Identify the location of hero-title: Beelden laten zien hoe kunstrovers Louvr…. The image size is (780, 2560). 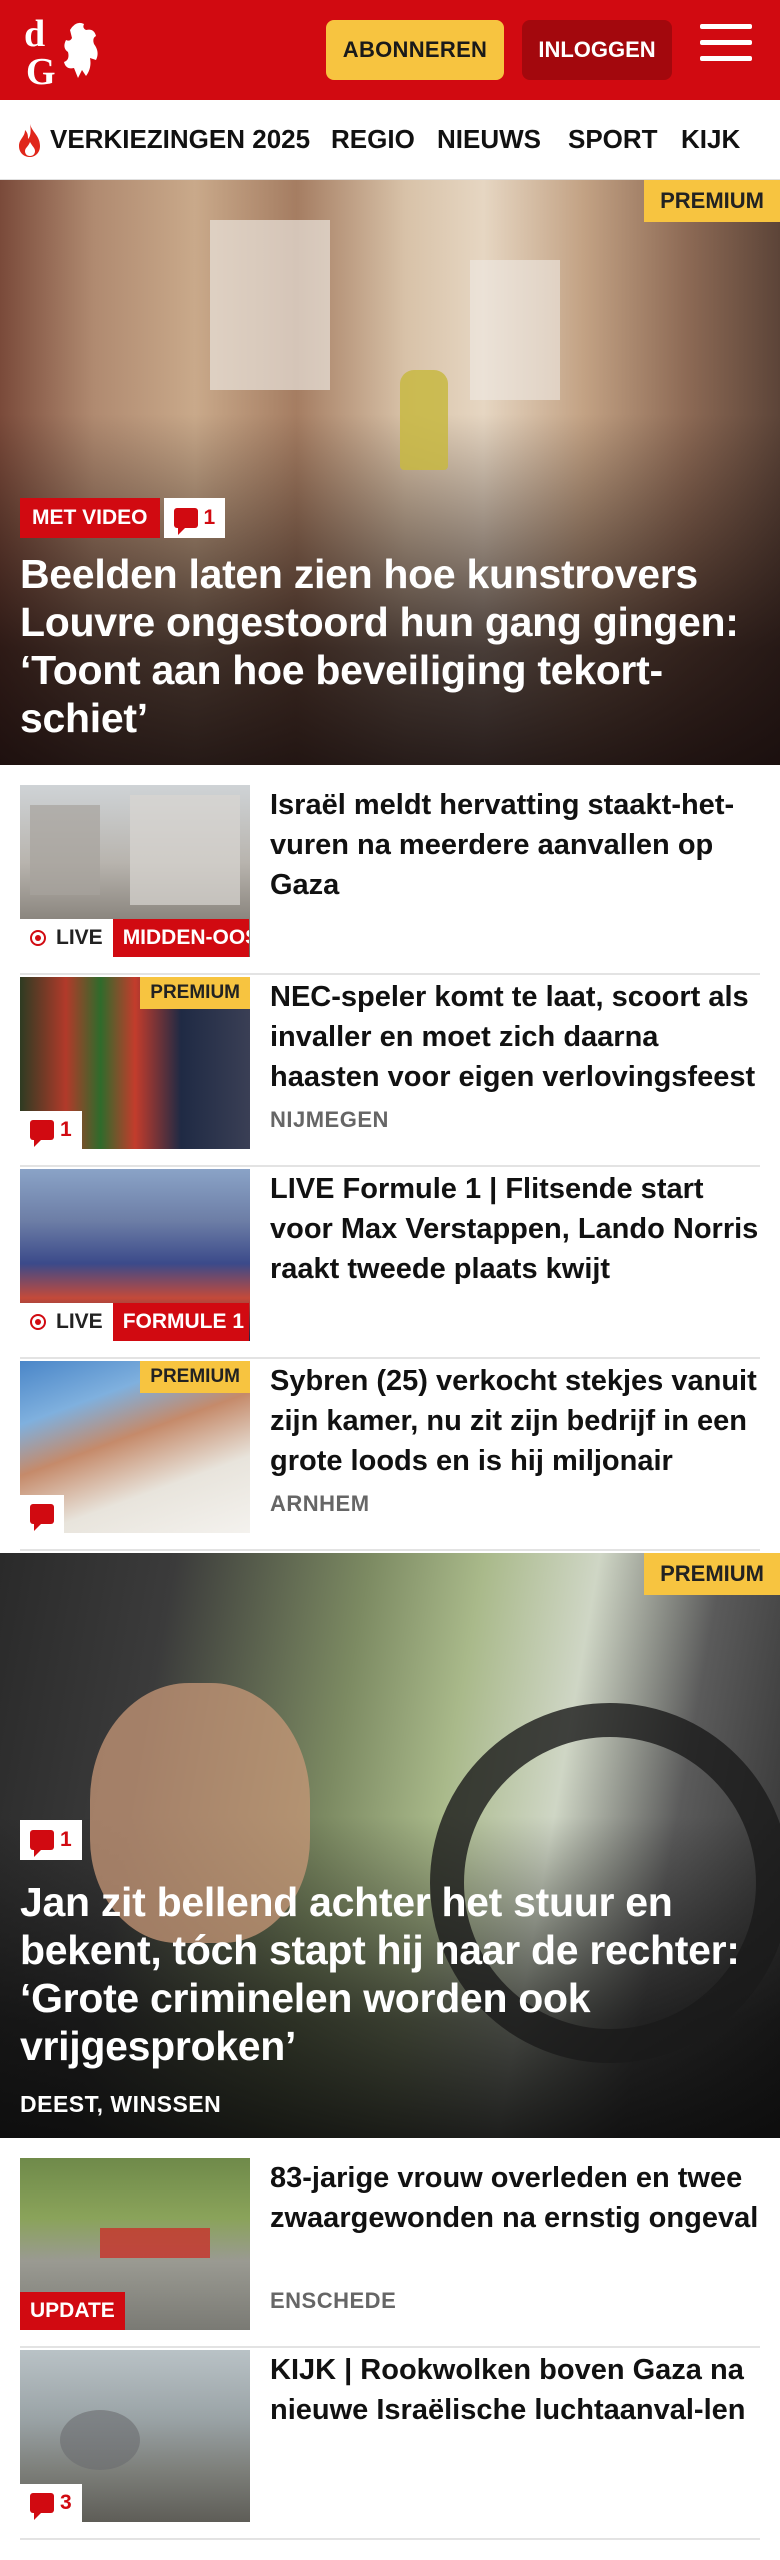
(385, 646).